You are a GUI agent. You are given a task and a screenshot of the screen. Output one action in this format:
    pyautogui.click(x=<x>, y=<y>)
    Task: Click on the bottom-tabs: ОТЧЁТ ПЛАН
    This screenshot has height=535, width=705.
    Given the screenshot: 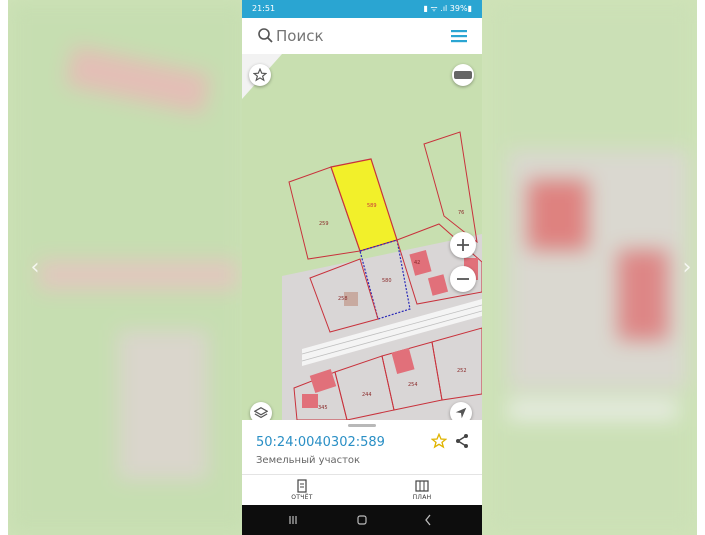 What is the action you would take?
    pyautogui.click(x=362, y=489)
    